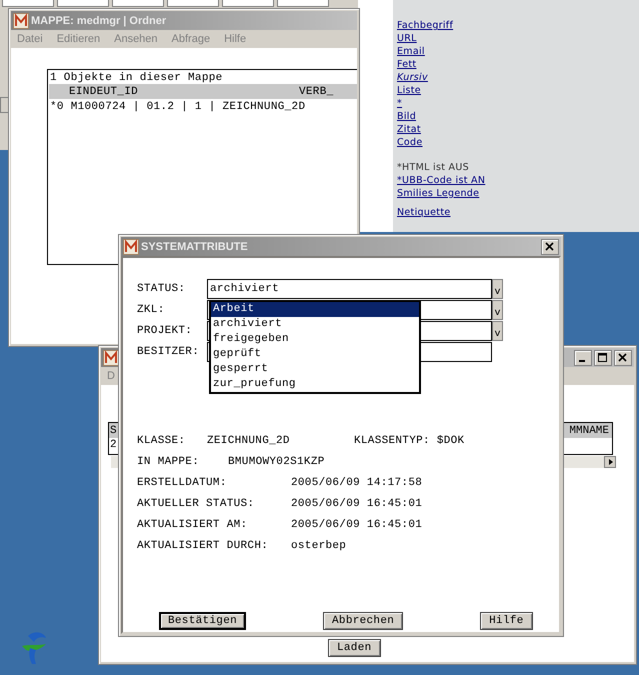 The image size is (639, 675). Describe the element at coordinates (411, 51) in the screenshot. I see `help-link: Email` at that location.